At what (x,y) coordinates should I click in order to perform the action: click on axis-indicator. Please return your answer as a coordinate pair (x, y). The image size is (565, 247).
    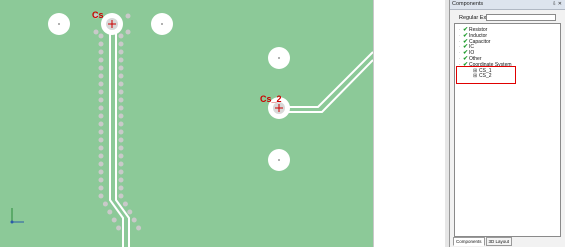
    Looking at the image, I should click on (17, 216).